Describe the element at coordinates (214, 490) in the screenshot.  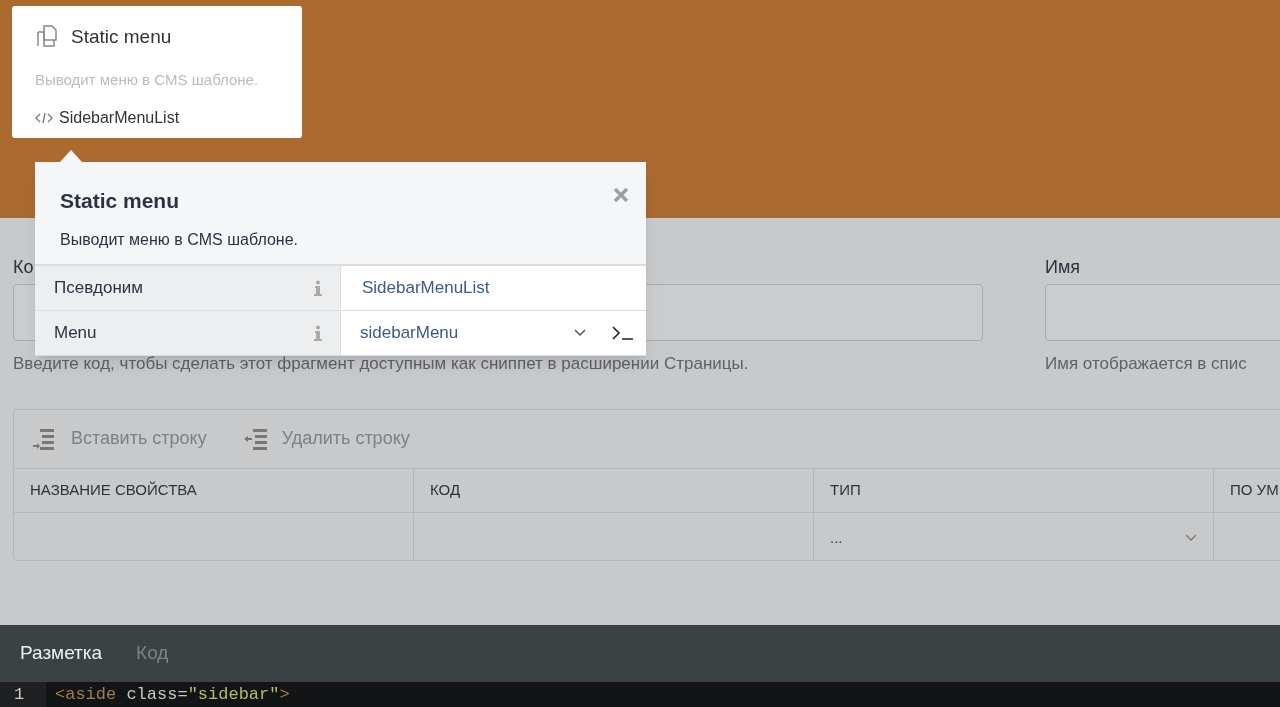
I see `column-header: НАЗВАНИЕ СВОЙСТВА` at that location.